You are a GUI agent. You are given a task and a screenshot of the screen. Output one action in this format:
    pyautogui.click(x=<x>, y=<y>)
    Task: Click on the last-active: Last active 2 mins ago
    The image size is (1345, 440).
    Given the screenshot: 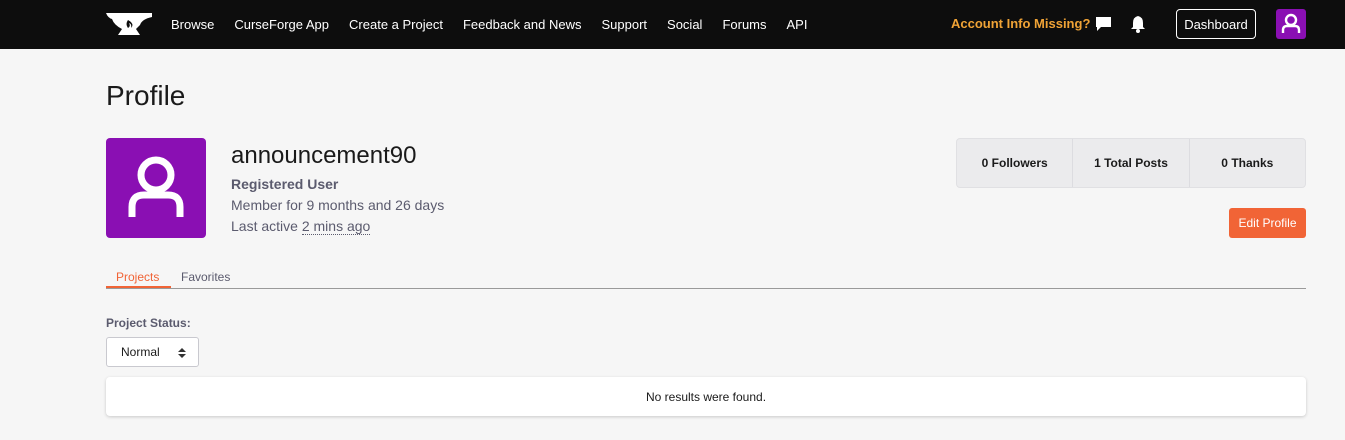 What is the action you would take?
    pyautogui.click(x=301, y=226)
    